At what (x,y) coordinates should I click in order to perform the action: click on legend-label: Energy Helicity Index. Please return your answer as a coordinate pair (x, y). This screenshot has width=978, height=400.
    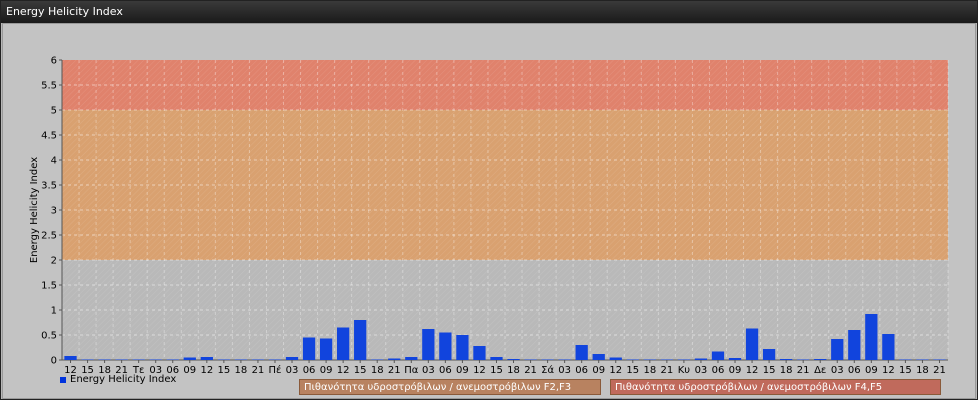
    Looking at the image, I should click on (123, 379).